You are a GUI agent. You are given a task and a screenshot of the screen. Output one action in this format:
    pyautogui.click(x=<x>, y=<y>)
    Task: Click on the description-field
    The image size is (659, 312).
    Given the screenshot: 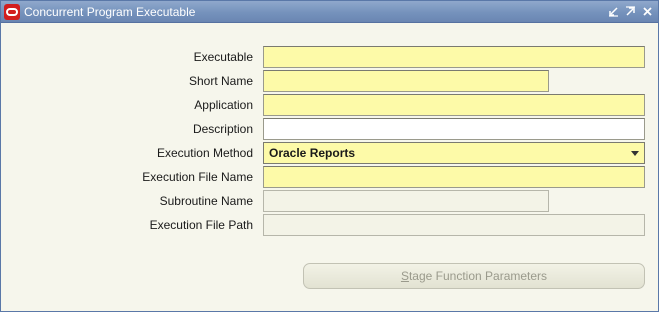 What is the action you would take?
    pyautogui.click(x=454, y=129)
    